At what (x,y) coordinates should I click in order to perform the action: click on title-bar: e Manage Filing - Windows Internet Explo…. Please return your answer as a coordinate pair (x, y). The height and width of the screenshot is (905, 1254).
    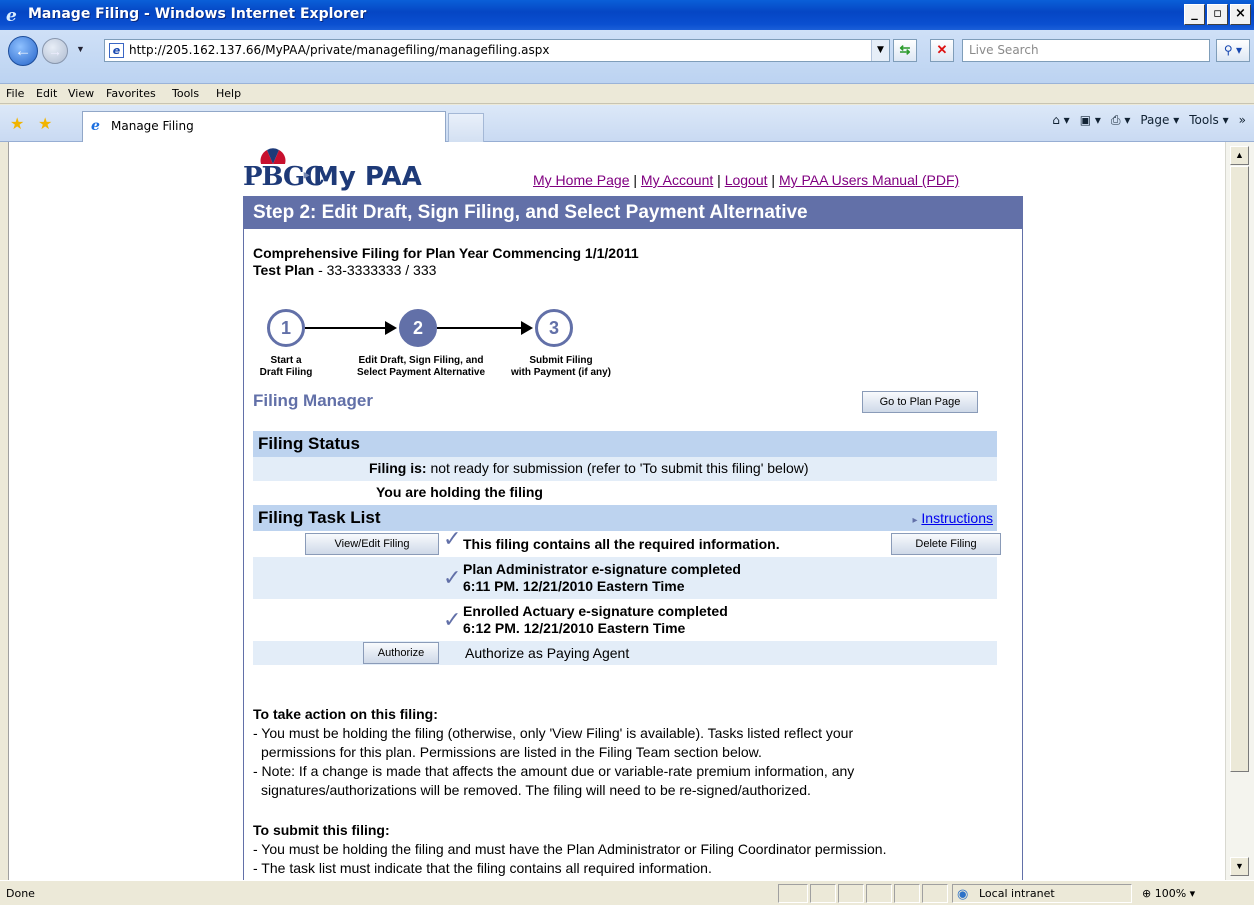
    Looking at the image, I should click on (627, 15).